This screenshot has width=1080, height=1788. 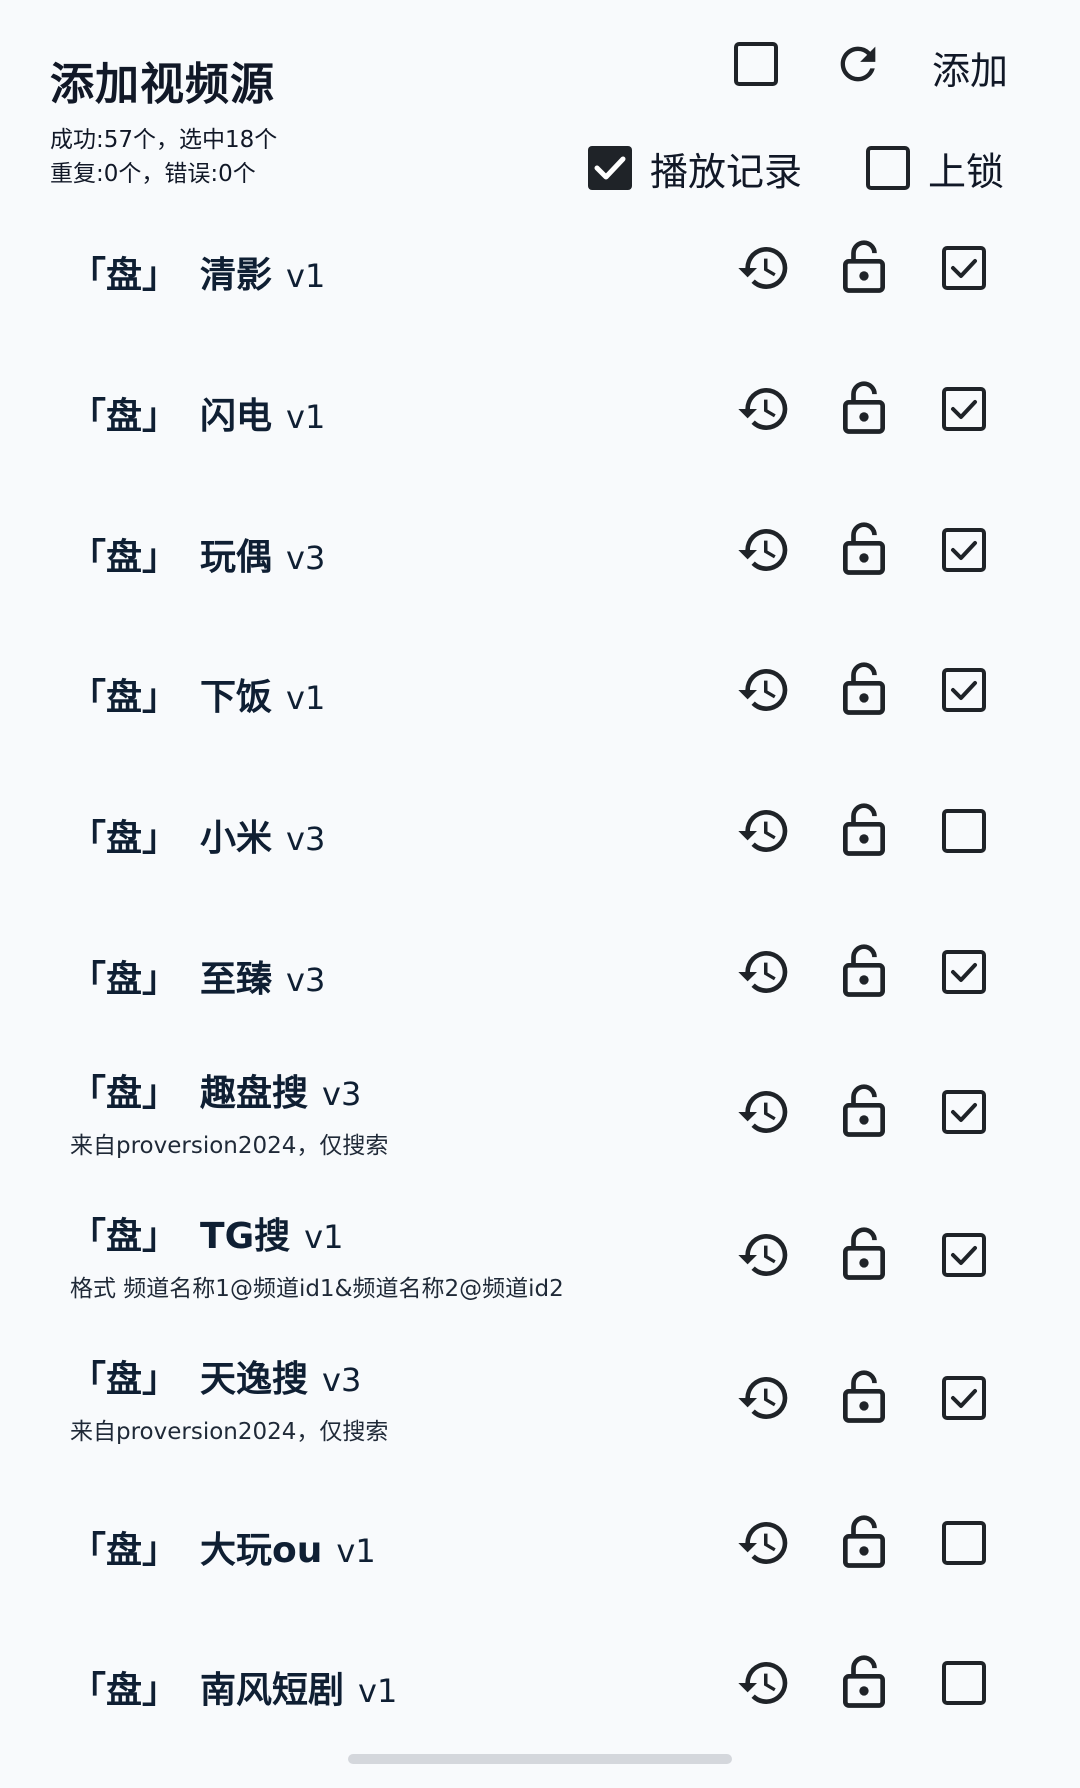 What do you see at coordinates (197, 835) in the screenshot?
I see `source-title: 「盘」 小米 v3` at bounding box center [197, 835].